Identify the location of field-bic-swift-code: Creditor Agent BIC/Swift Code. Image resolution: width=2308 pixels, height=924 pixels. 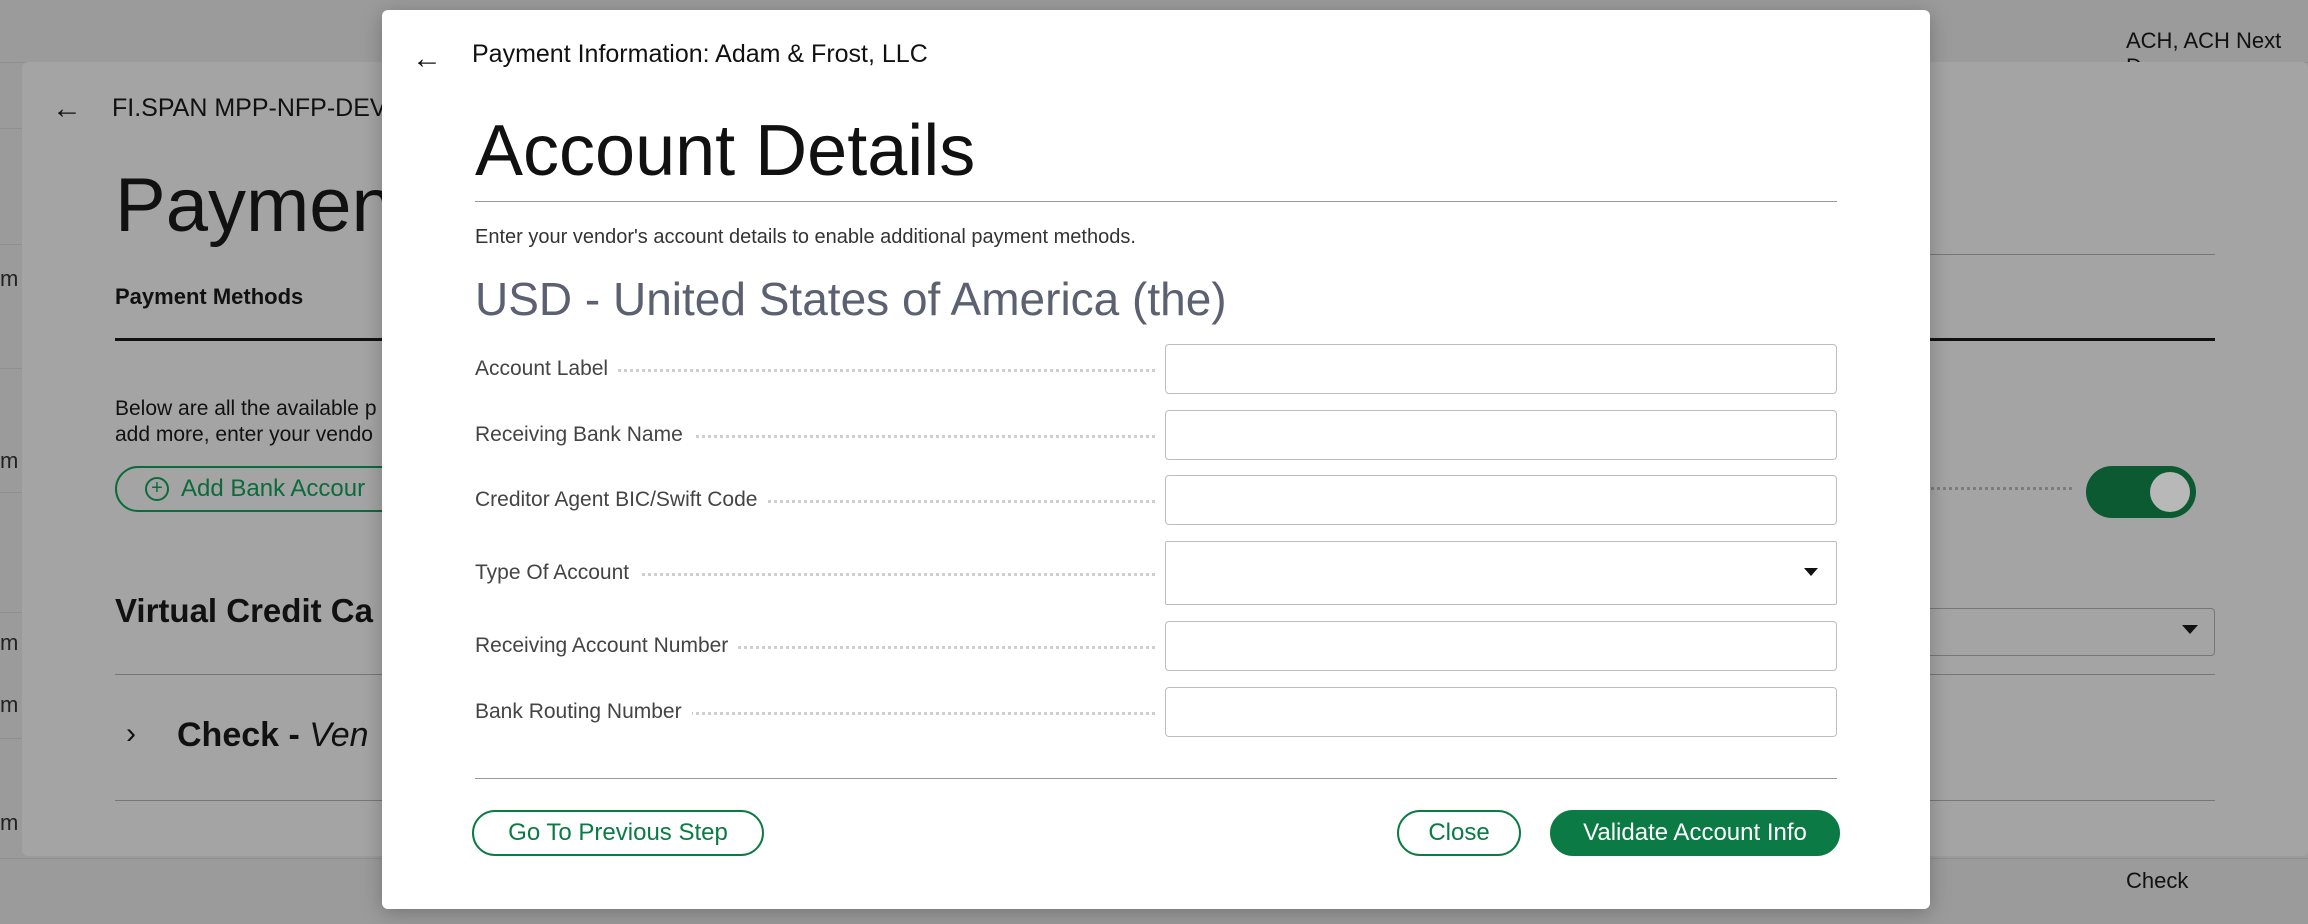
(1156, 500).